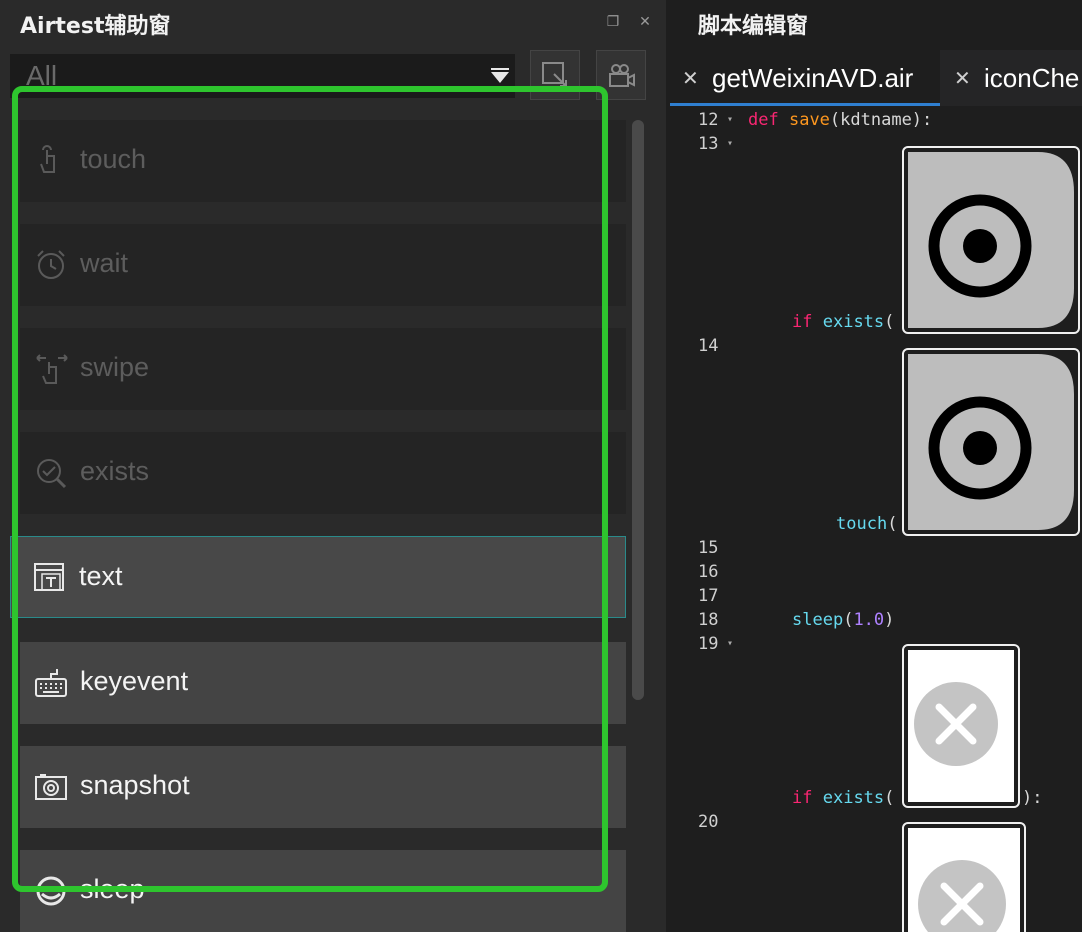 The height and width of the screenshot is (932, 1082). Describe the element at coordinates (51, 787) in the screenshot. I see `camera-icon` at that location.